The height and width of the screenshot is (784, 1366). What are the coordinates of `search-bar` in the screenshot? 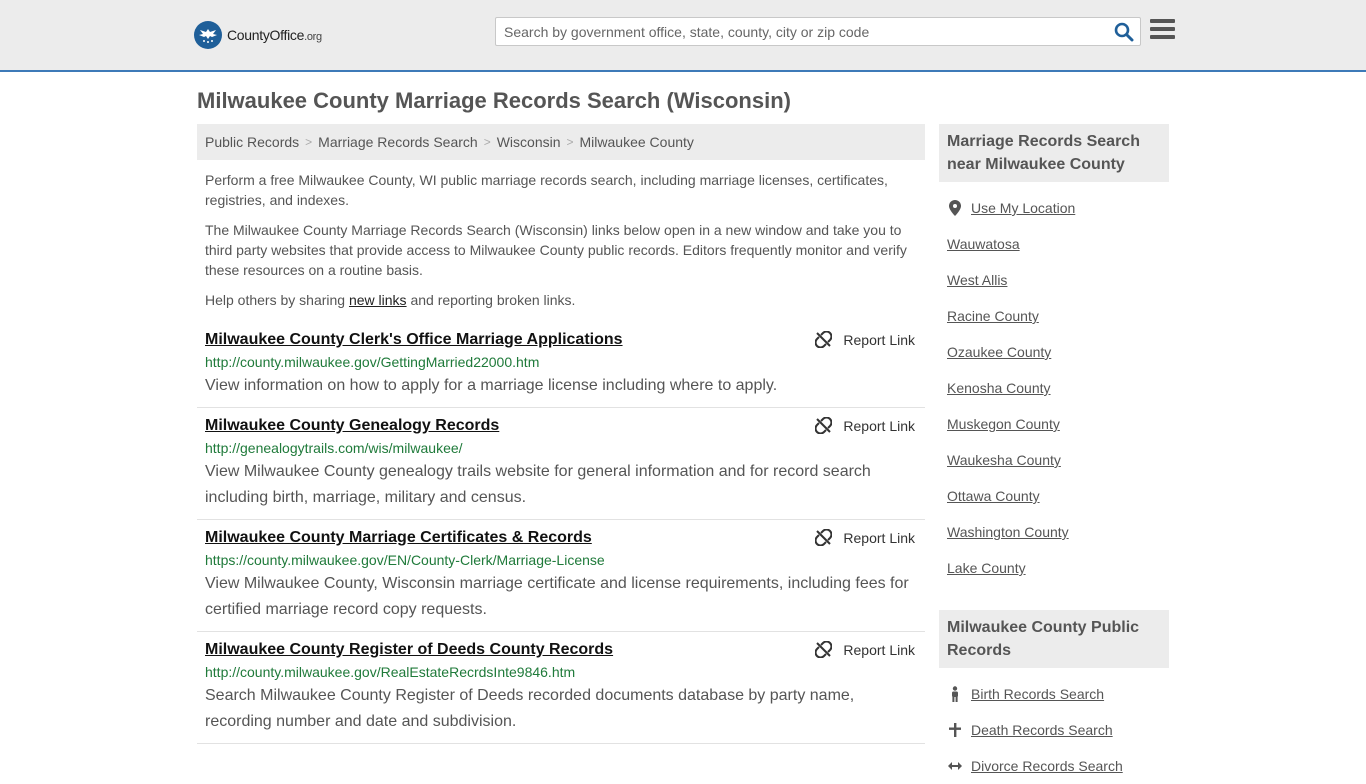 It's located at (818, 31).